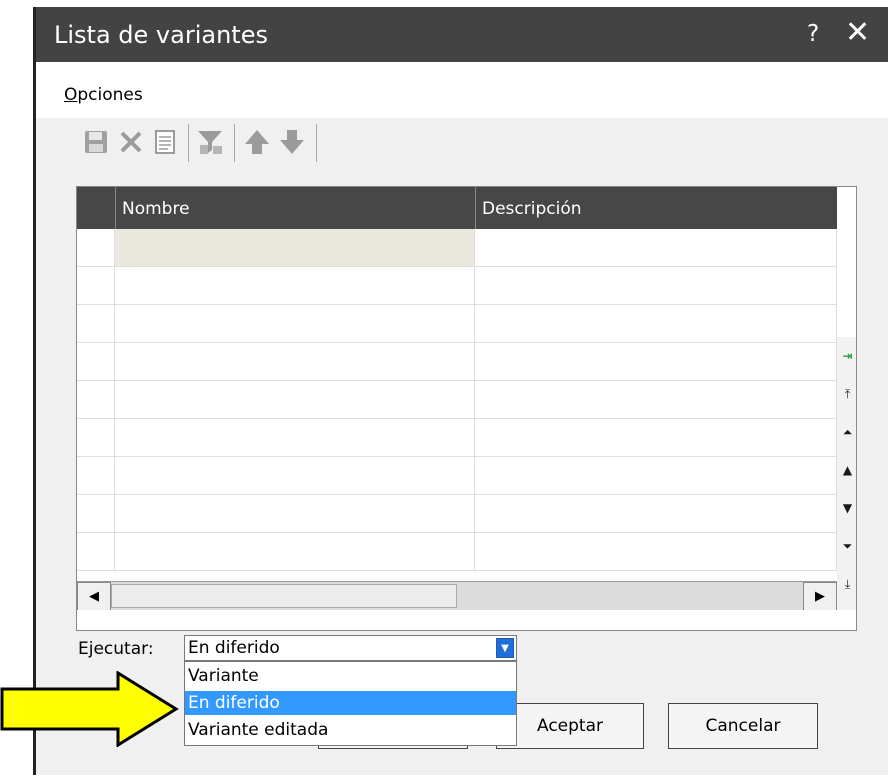  I want to click on save-icon, so click(96, 142).